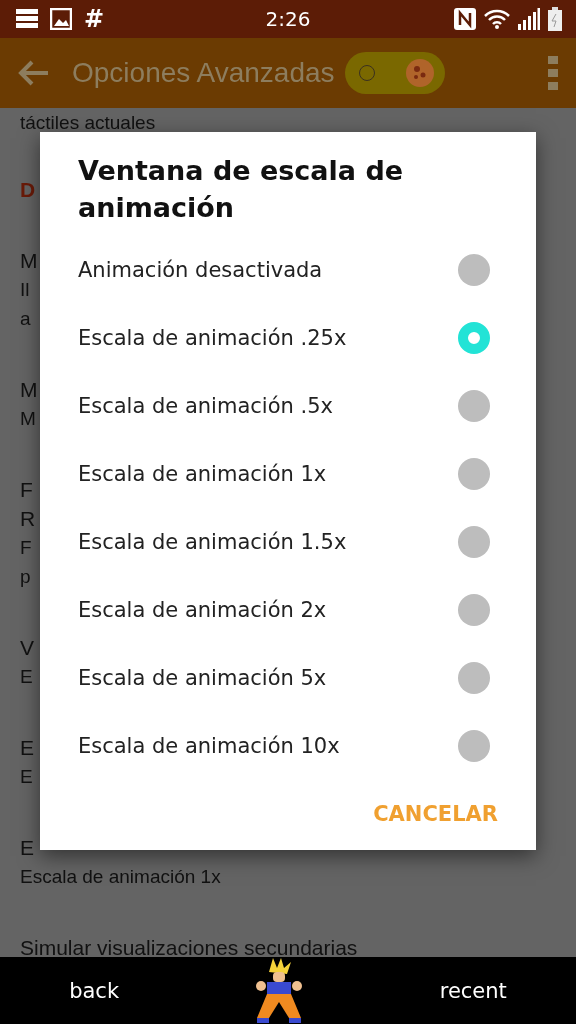 This screenshot has width=576, height=1024. I want to click on setting-summary: a, so click(25, 319).